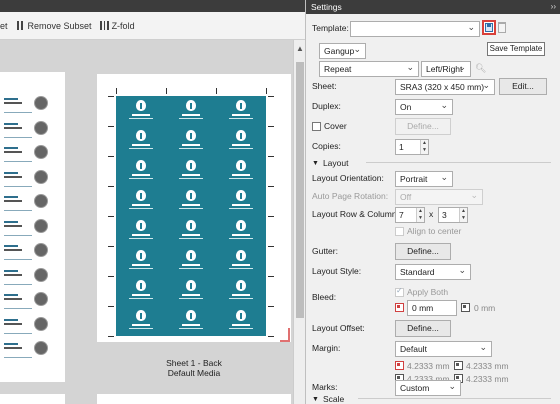 The image size is (560, 404). Describe the element at coordinates (433, 272) in the screenshot. I see `layout-style-select: Standard` at that location.